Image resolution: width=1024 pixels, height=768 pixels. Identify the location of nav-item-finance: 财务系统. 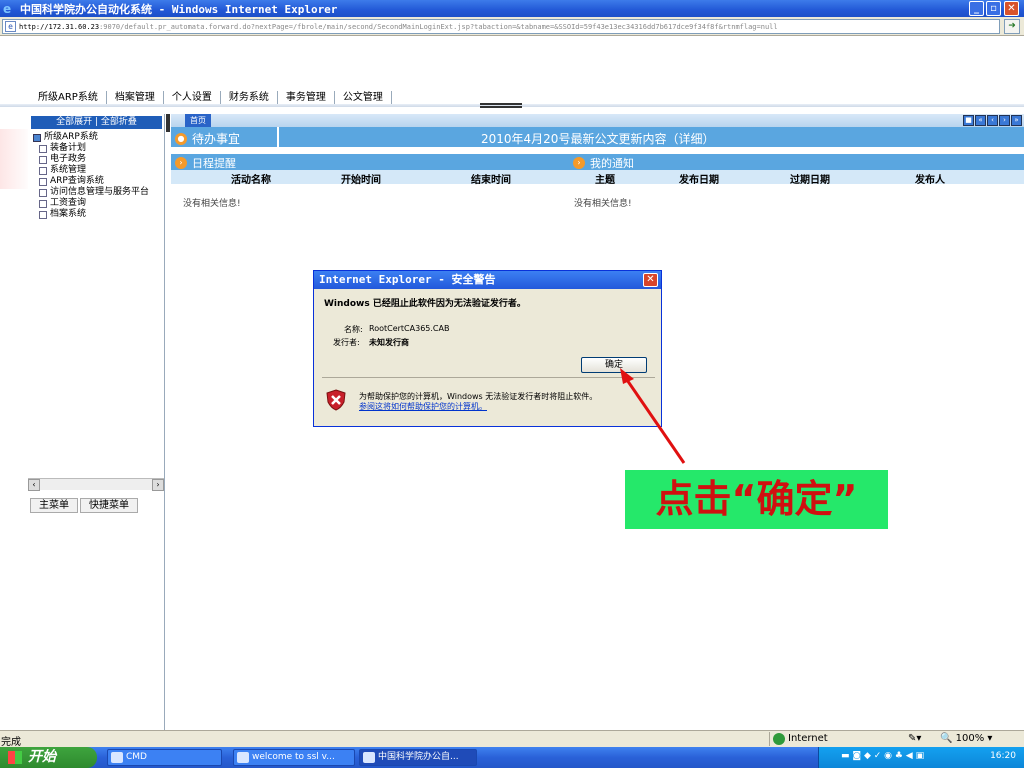
(249, 97).